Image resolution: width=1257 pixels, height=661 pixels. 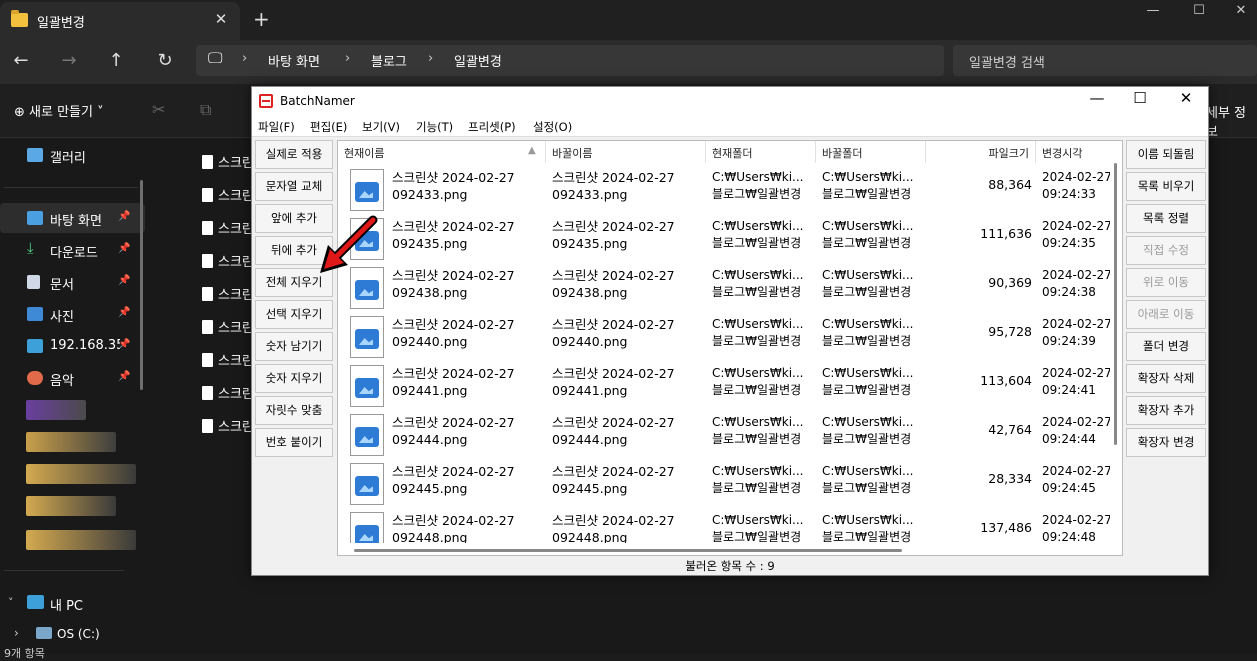 What do you see at coordinates (367, 386) in the screenshot?
I see `image-file-icon` at bounding box center [367, 386].